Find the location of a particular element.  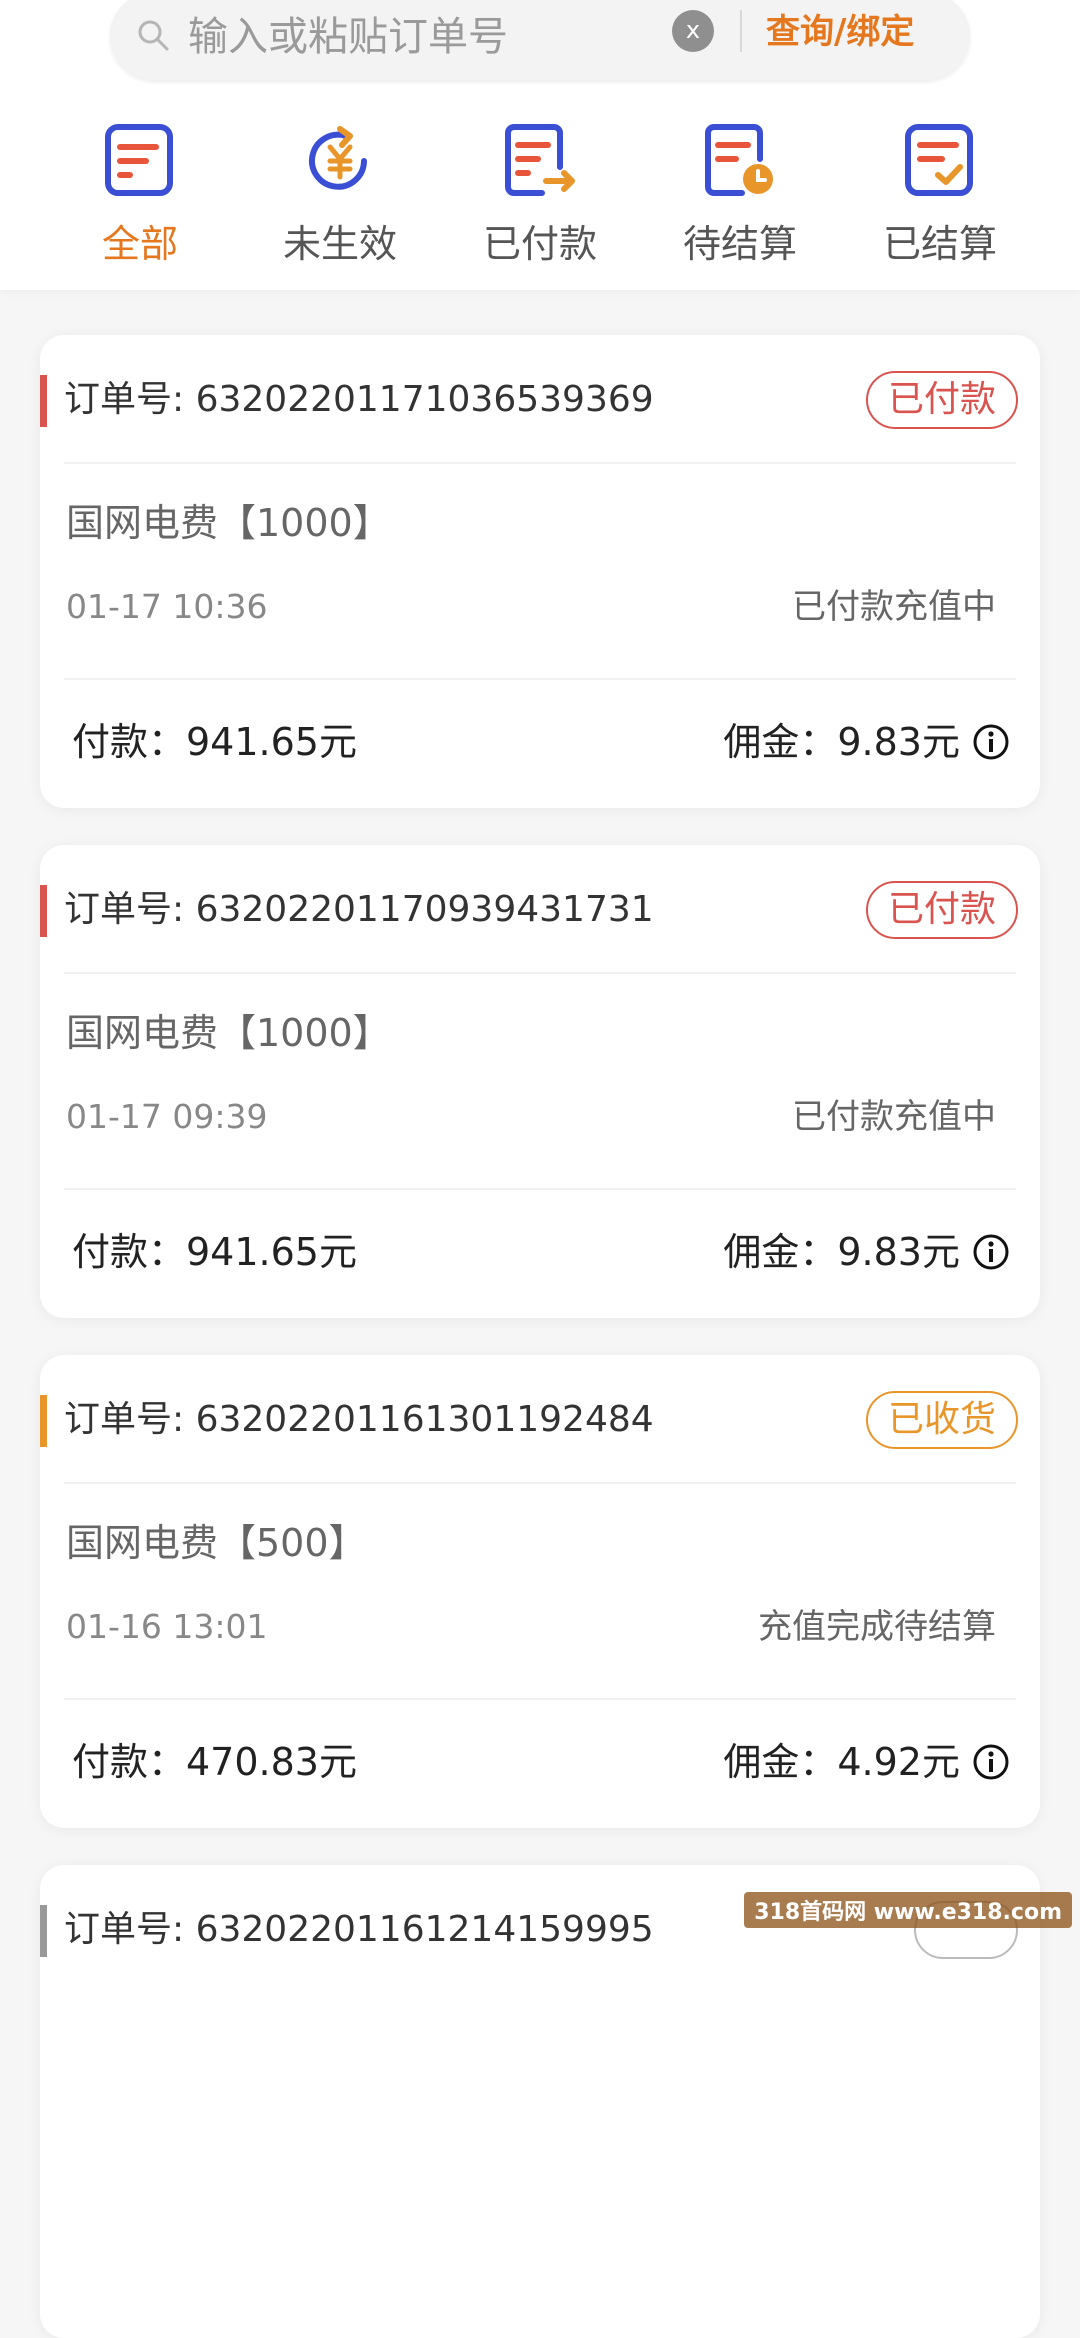

search-bar: x 查询/绑定 is located at coordinates (540, 40).